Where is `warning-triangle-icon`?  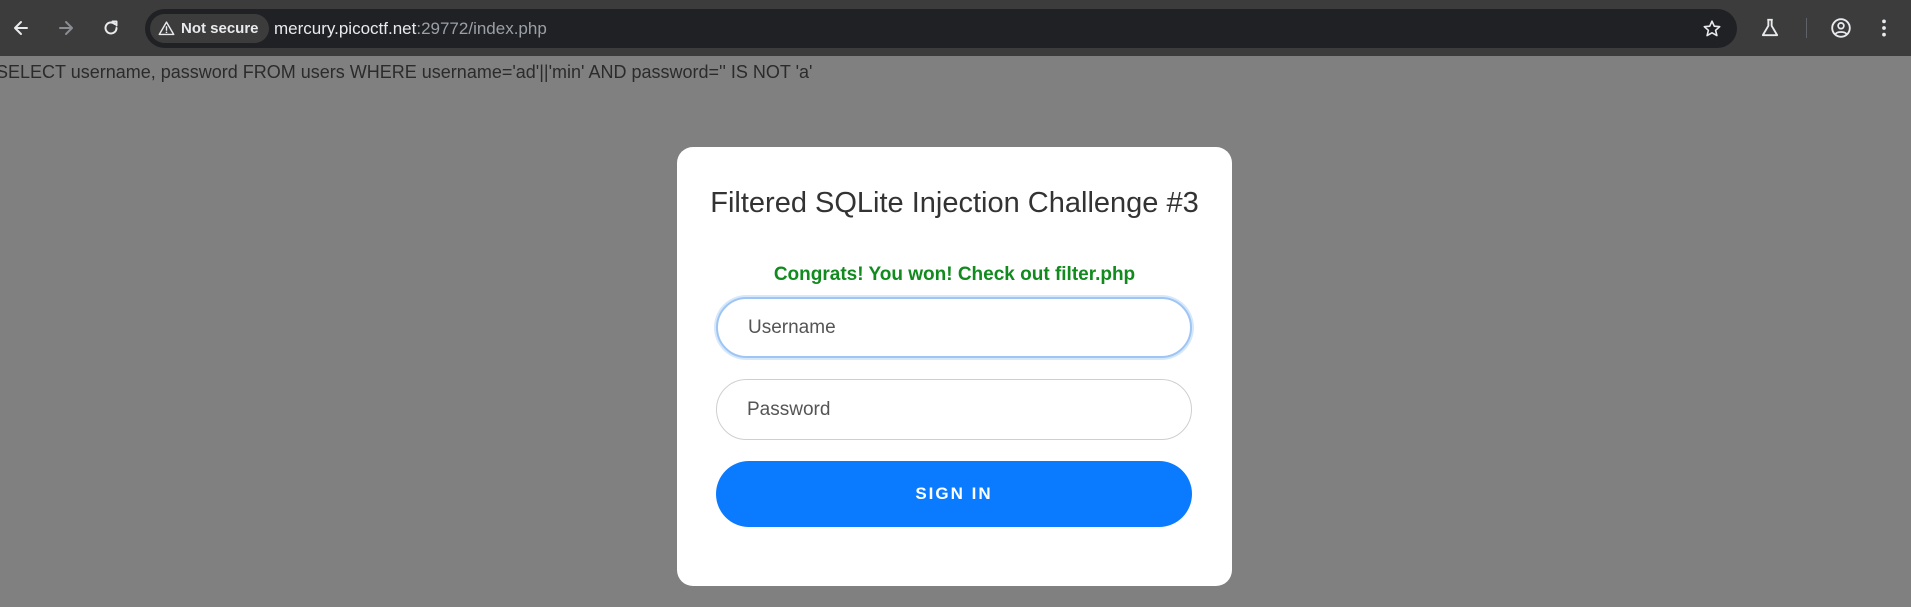 warning-triangle-icon is located at coordinates (166, 28).